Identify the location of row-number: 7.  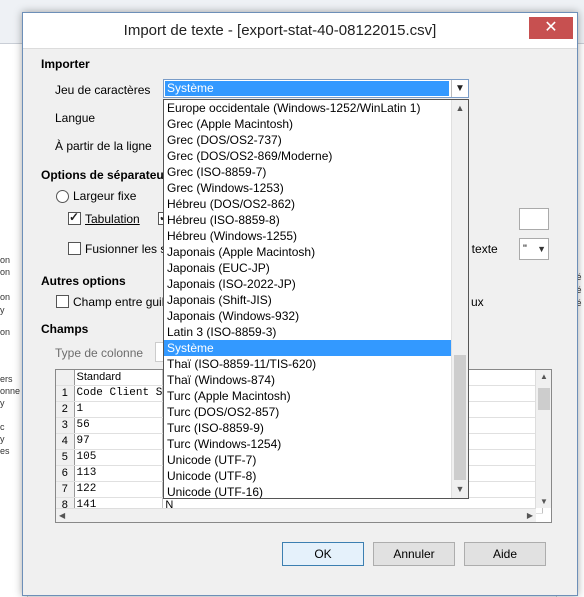
(65, 489).